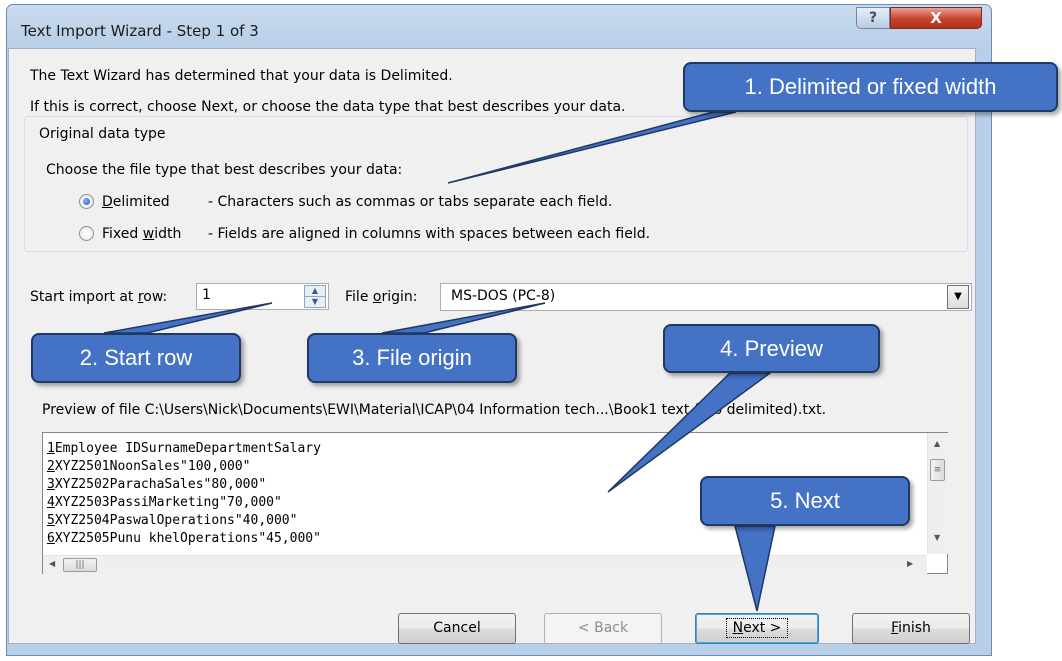 Image resolution: width=1062 pixels, height=661 pixels. I want to click on callout-2: 2. Start row, so click(136, 358).